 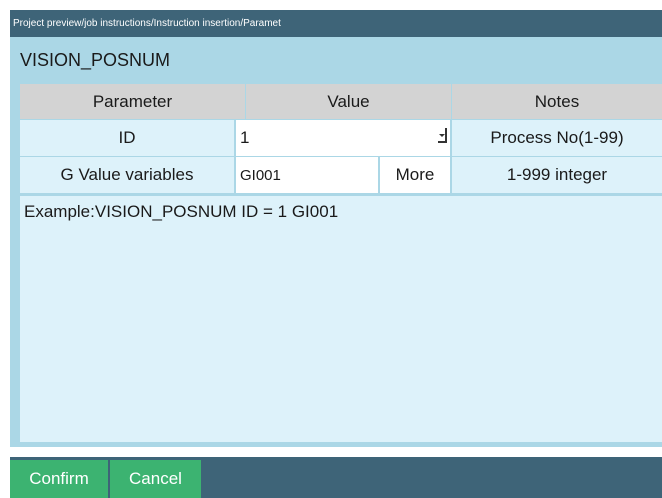 I want to click on header-notes: Notes, so click(x=557, y=101).